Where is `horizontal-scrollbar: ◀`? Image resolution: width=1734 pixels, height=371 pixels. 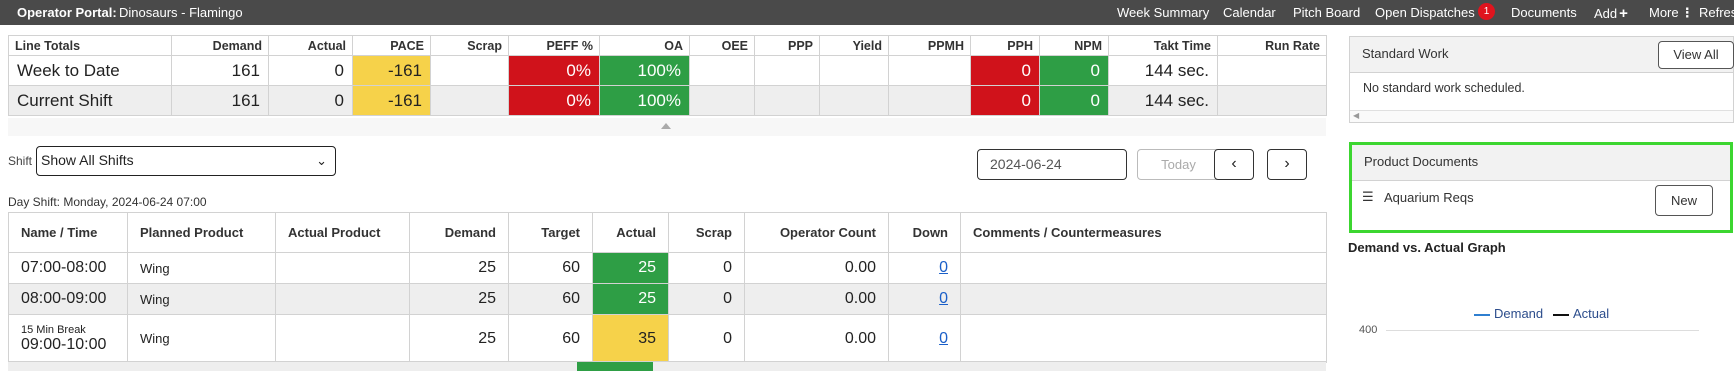 horizontal-scrollbar: ◀ is located at coordinates (1541, 116).